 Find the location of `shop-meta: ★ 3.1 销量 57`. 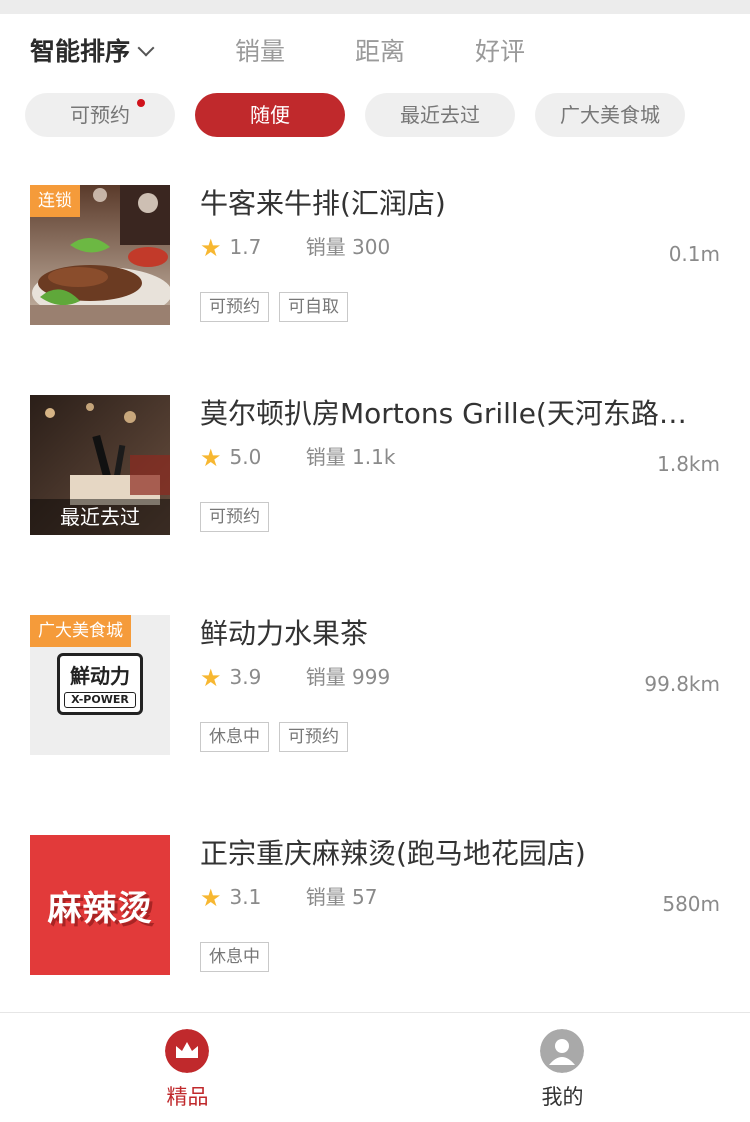

shop-meta: ★ 3.1 销量 57 is located at coordinates (289, 897).